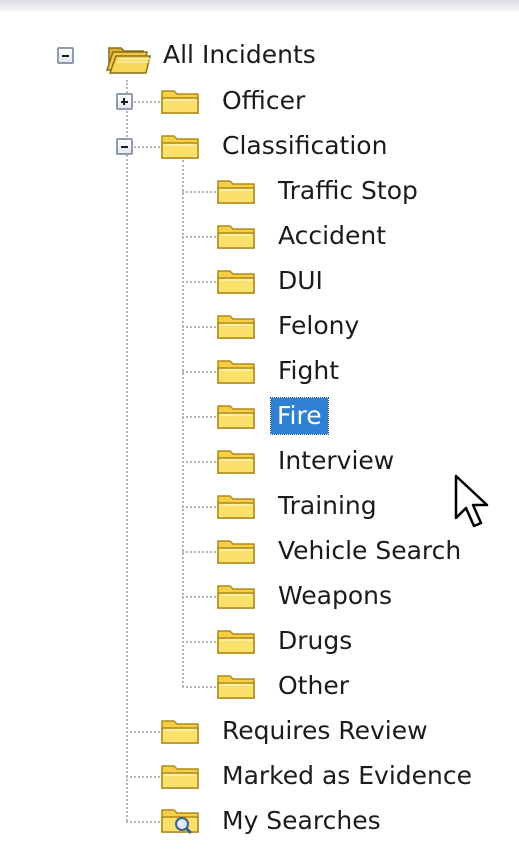  I want to click on tree-node-all-incidents: All Incidents, so click(239, 55).